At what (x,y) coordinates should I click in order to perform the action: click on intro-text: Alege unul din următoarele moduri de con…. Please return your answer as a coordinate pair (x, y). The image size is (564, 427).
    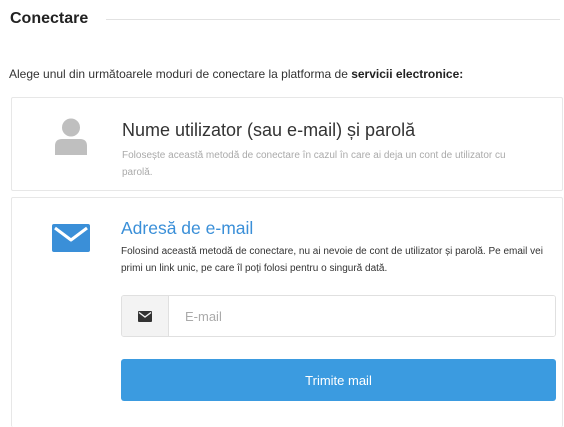
    Looking at the image, I should click on (285, 74).